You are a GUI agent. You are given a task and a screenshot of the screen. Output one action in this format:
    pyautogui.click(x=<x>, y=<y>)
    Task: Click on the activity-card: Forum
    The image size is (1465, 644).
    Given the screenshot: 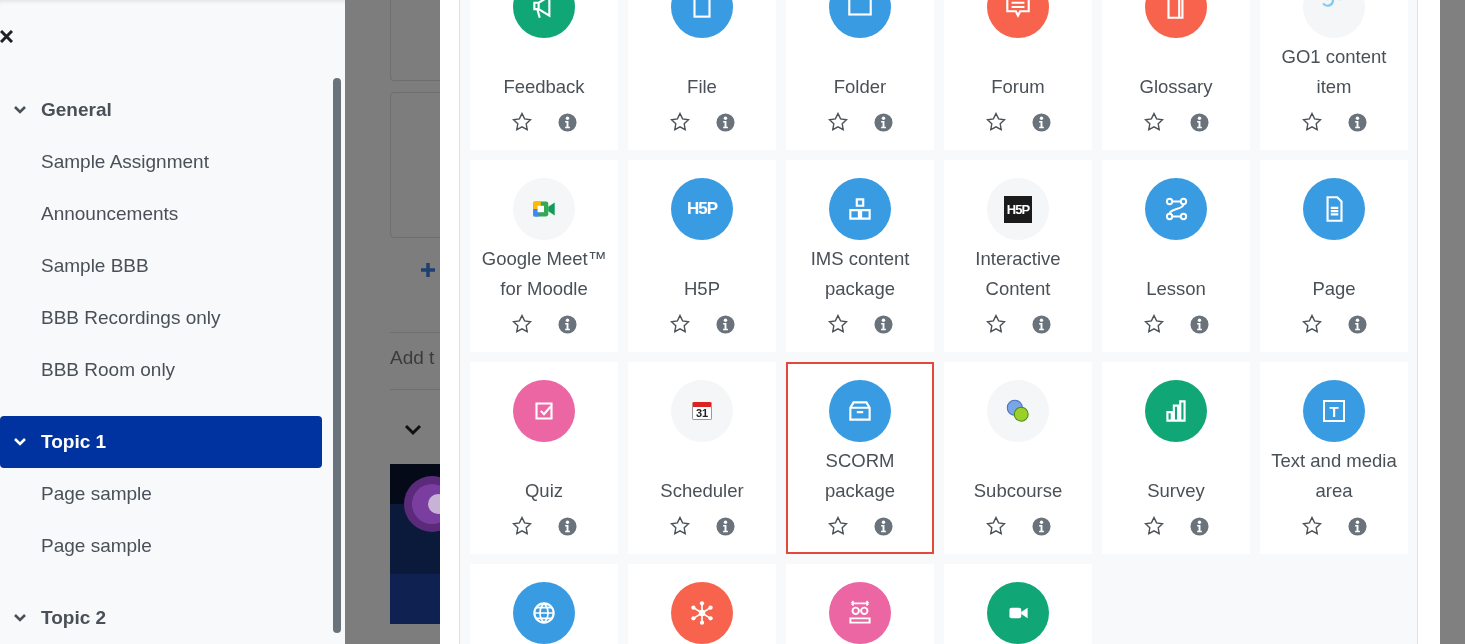 What is the action you would take?
    pyautogui.click(x=1018, y=75)
    